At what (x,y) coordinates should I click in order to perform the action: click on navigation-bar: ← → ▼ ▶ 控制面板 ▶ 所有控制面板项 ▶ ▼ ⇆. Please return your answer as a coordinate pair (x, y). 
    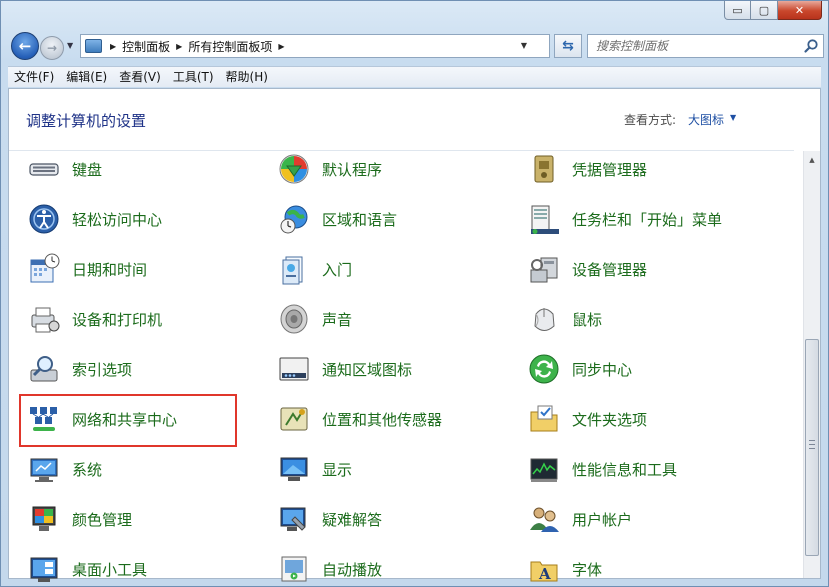
    Looking at the image, I should click on (416, 46).